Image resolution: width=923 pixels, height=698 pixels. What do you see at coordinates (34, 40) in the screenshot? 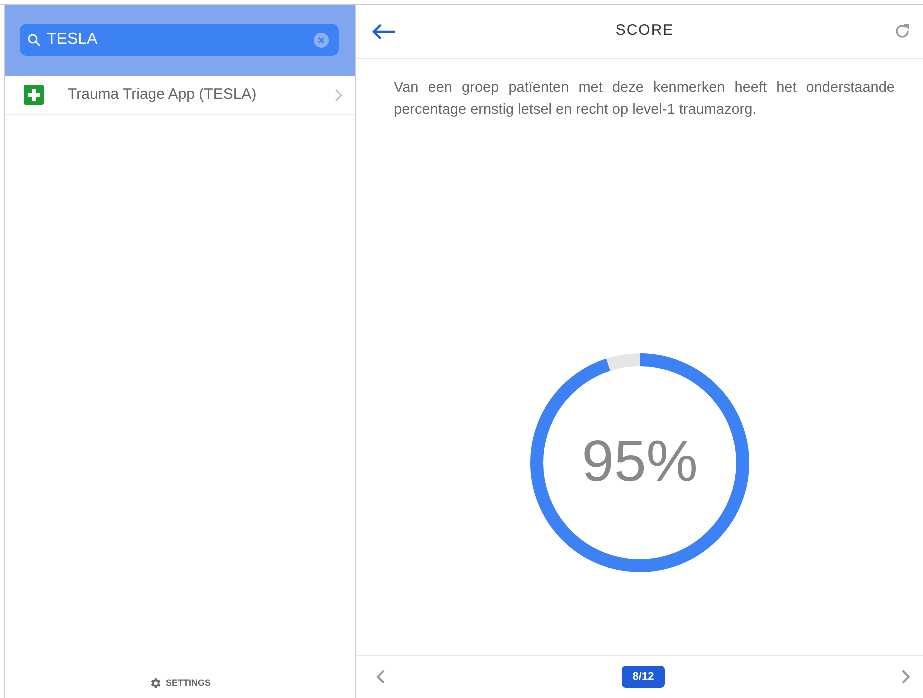
I see `search-icon` at bounding box center [34, 40].